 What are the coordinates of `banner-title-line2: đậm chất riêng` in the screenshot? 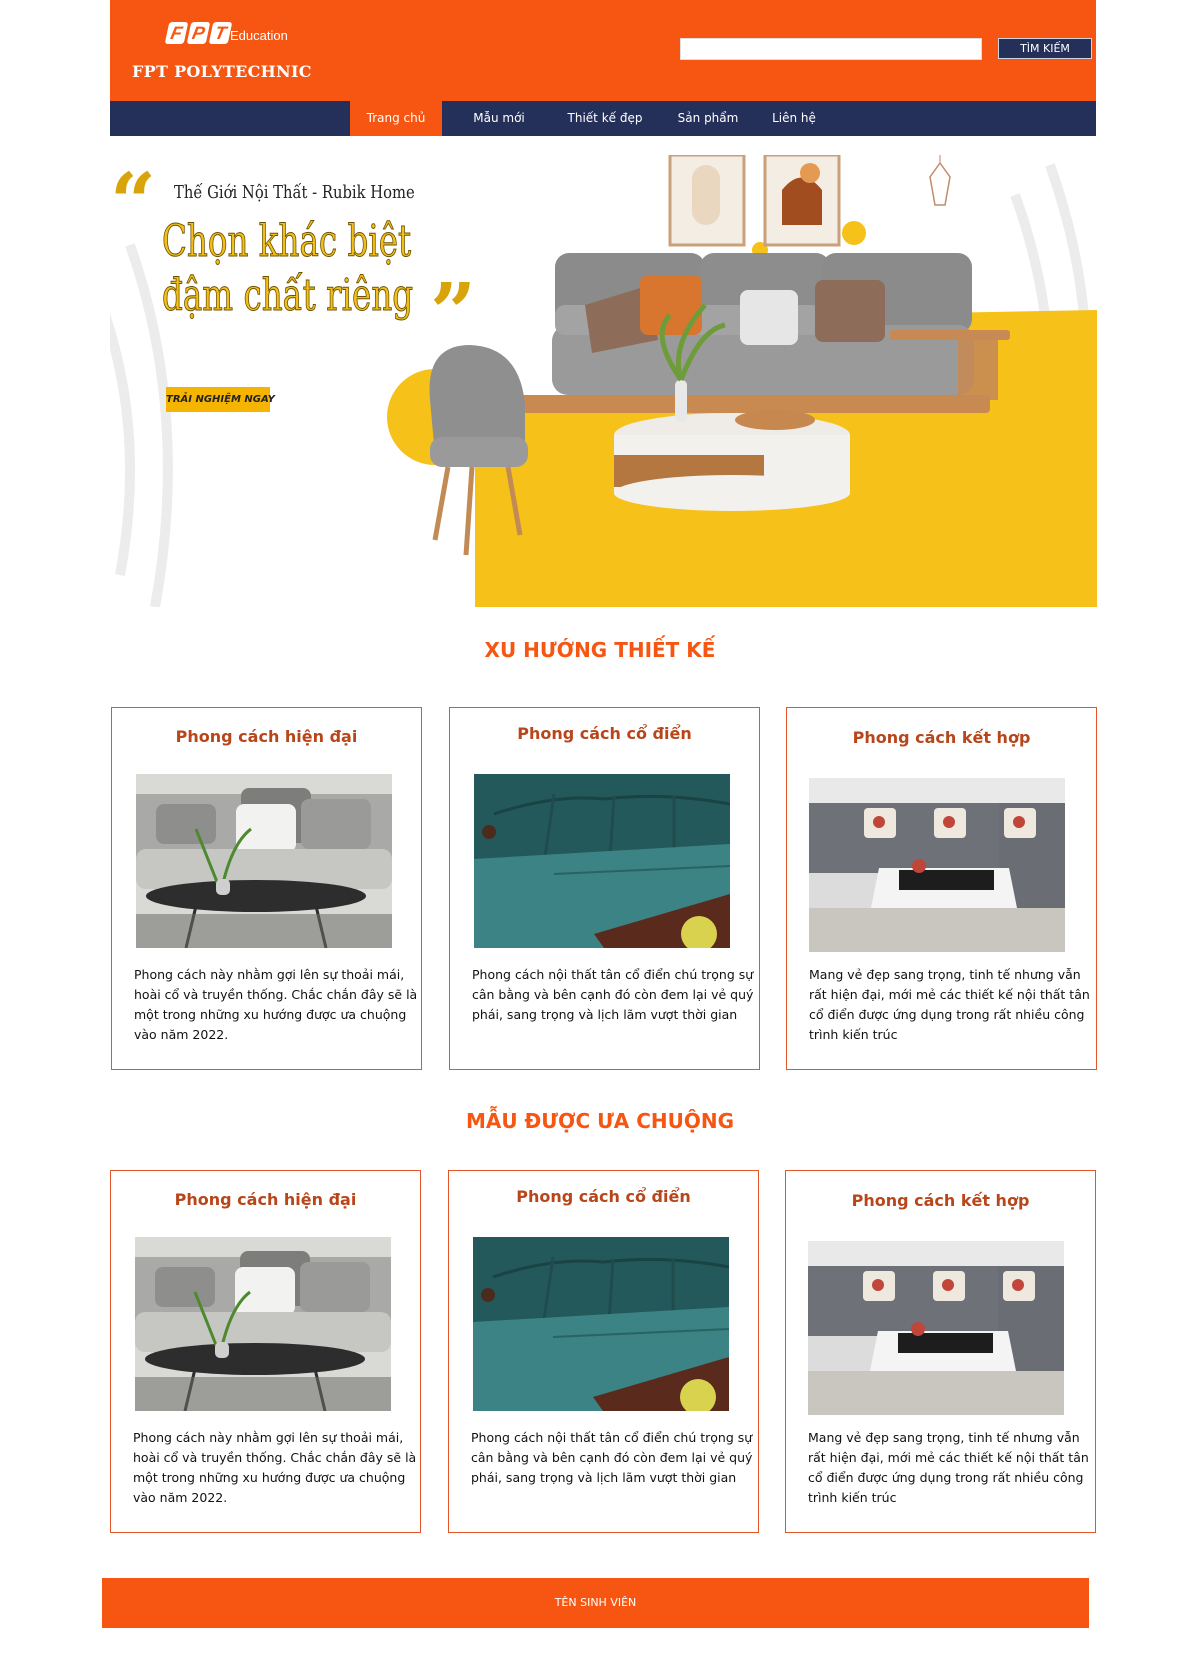 It's located at (288, 296).